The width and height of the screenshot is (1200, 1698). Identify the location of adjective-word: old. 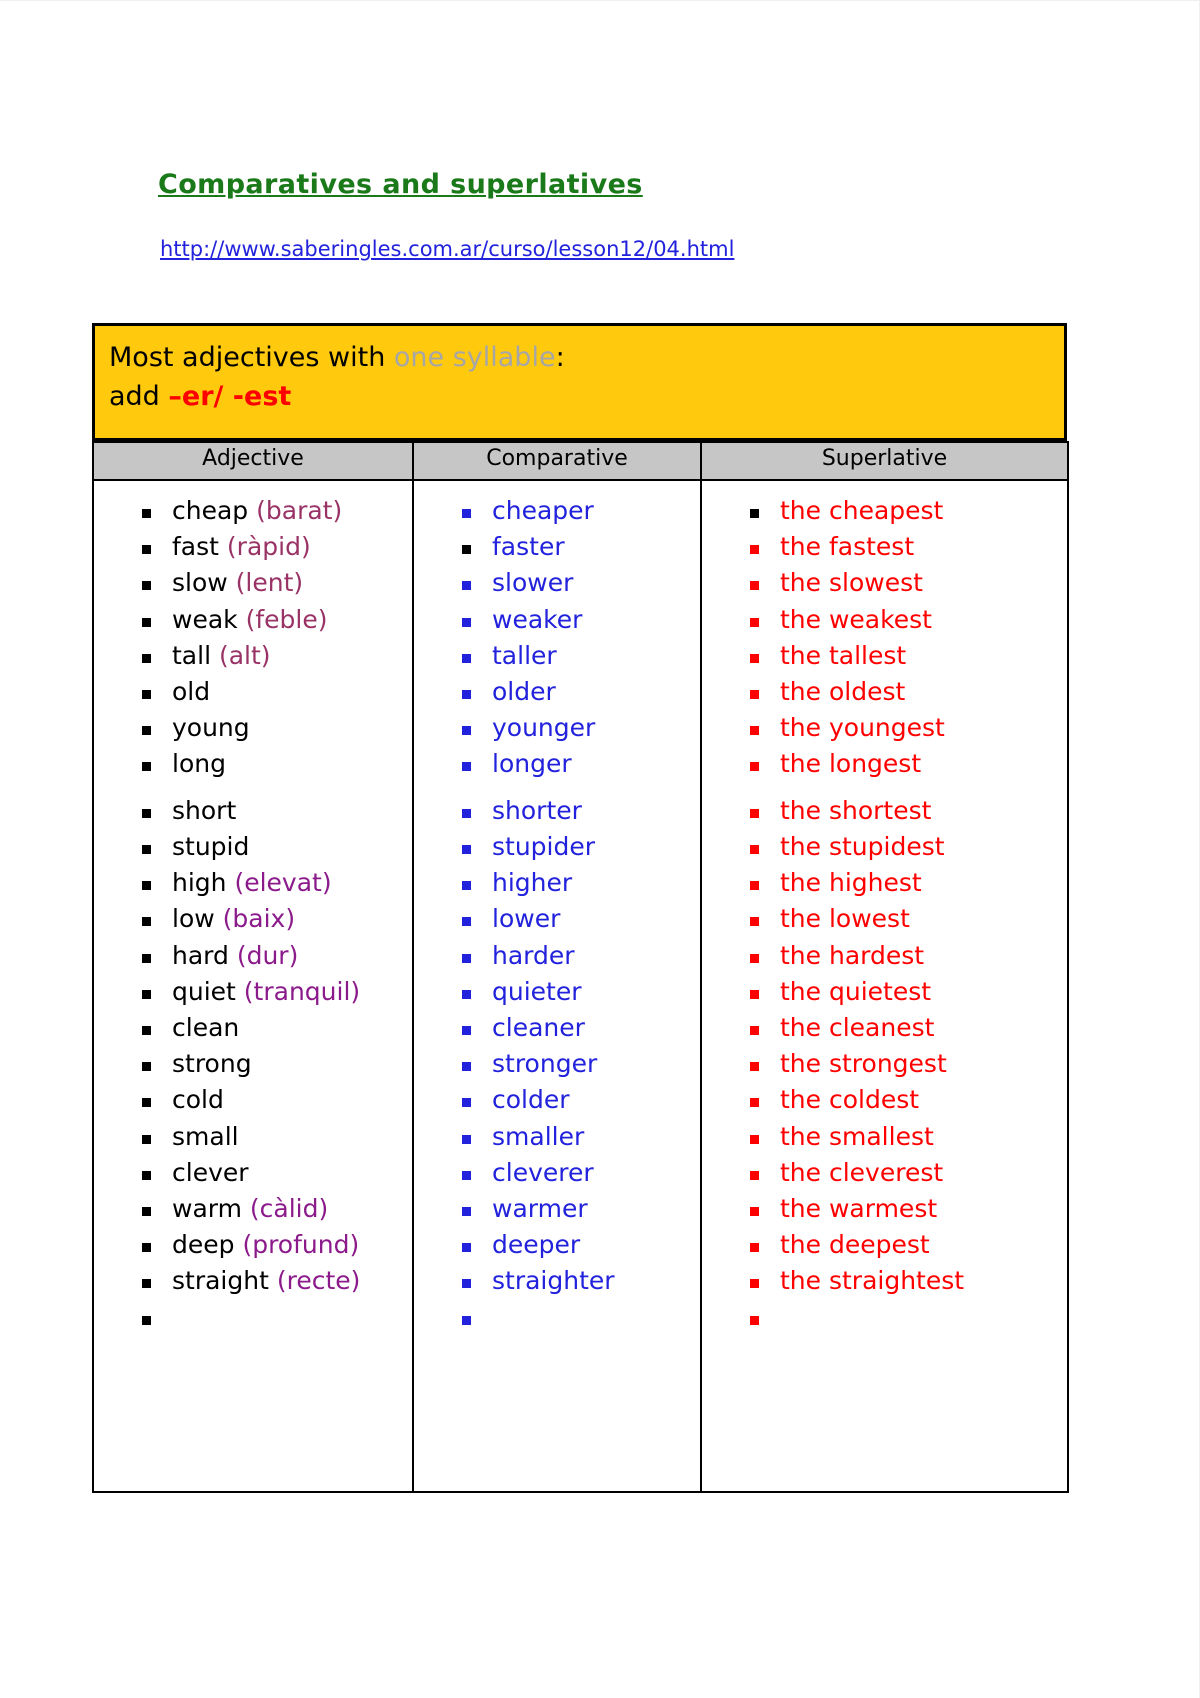
(191, 692).